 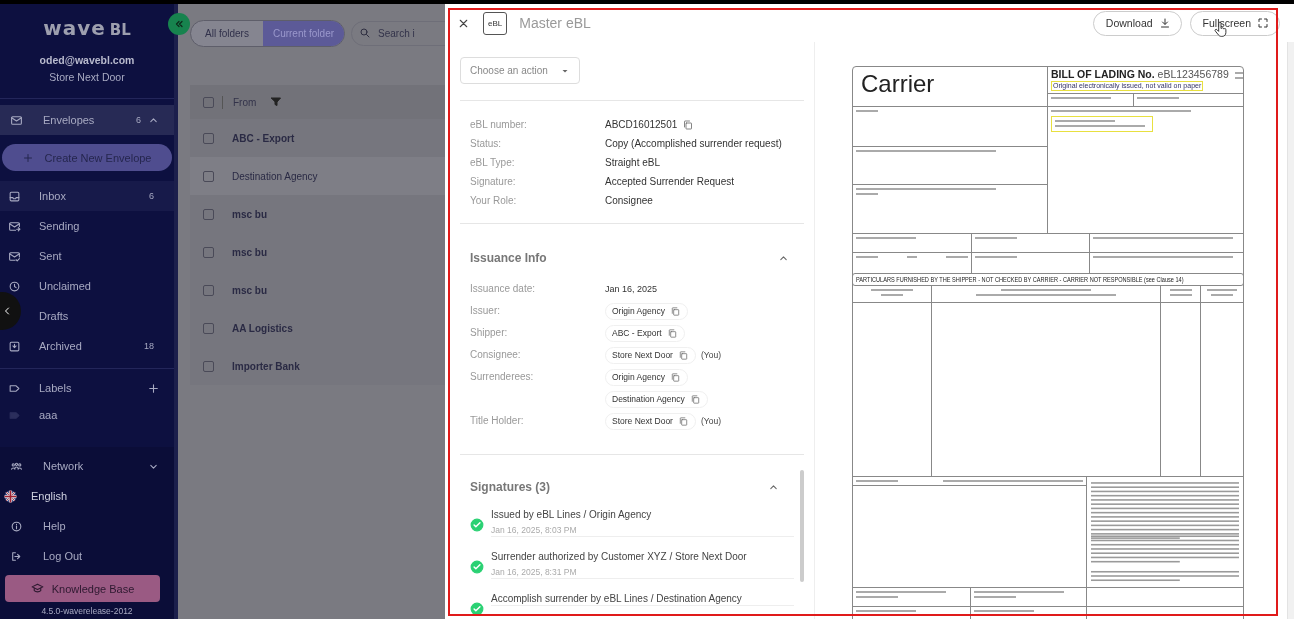 I want to click on nav-item: Drafts, so click(x=54, y=316).